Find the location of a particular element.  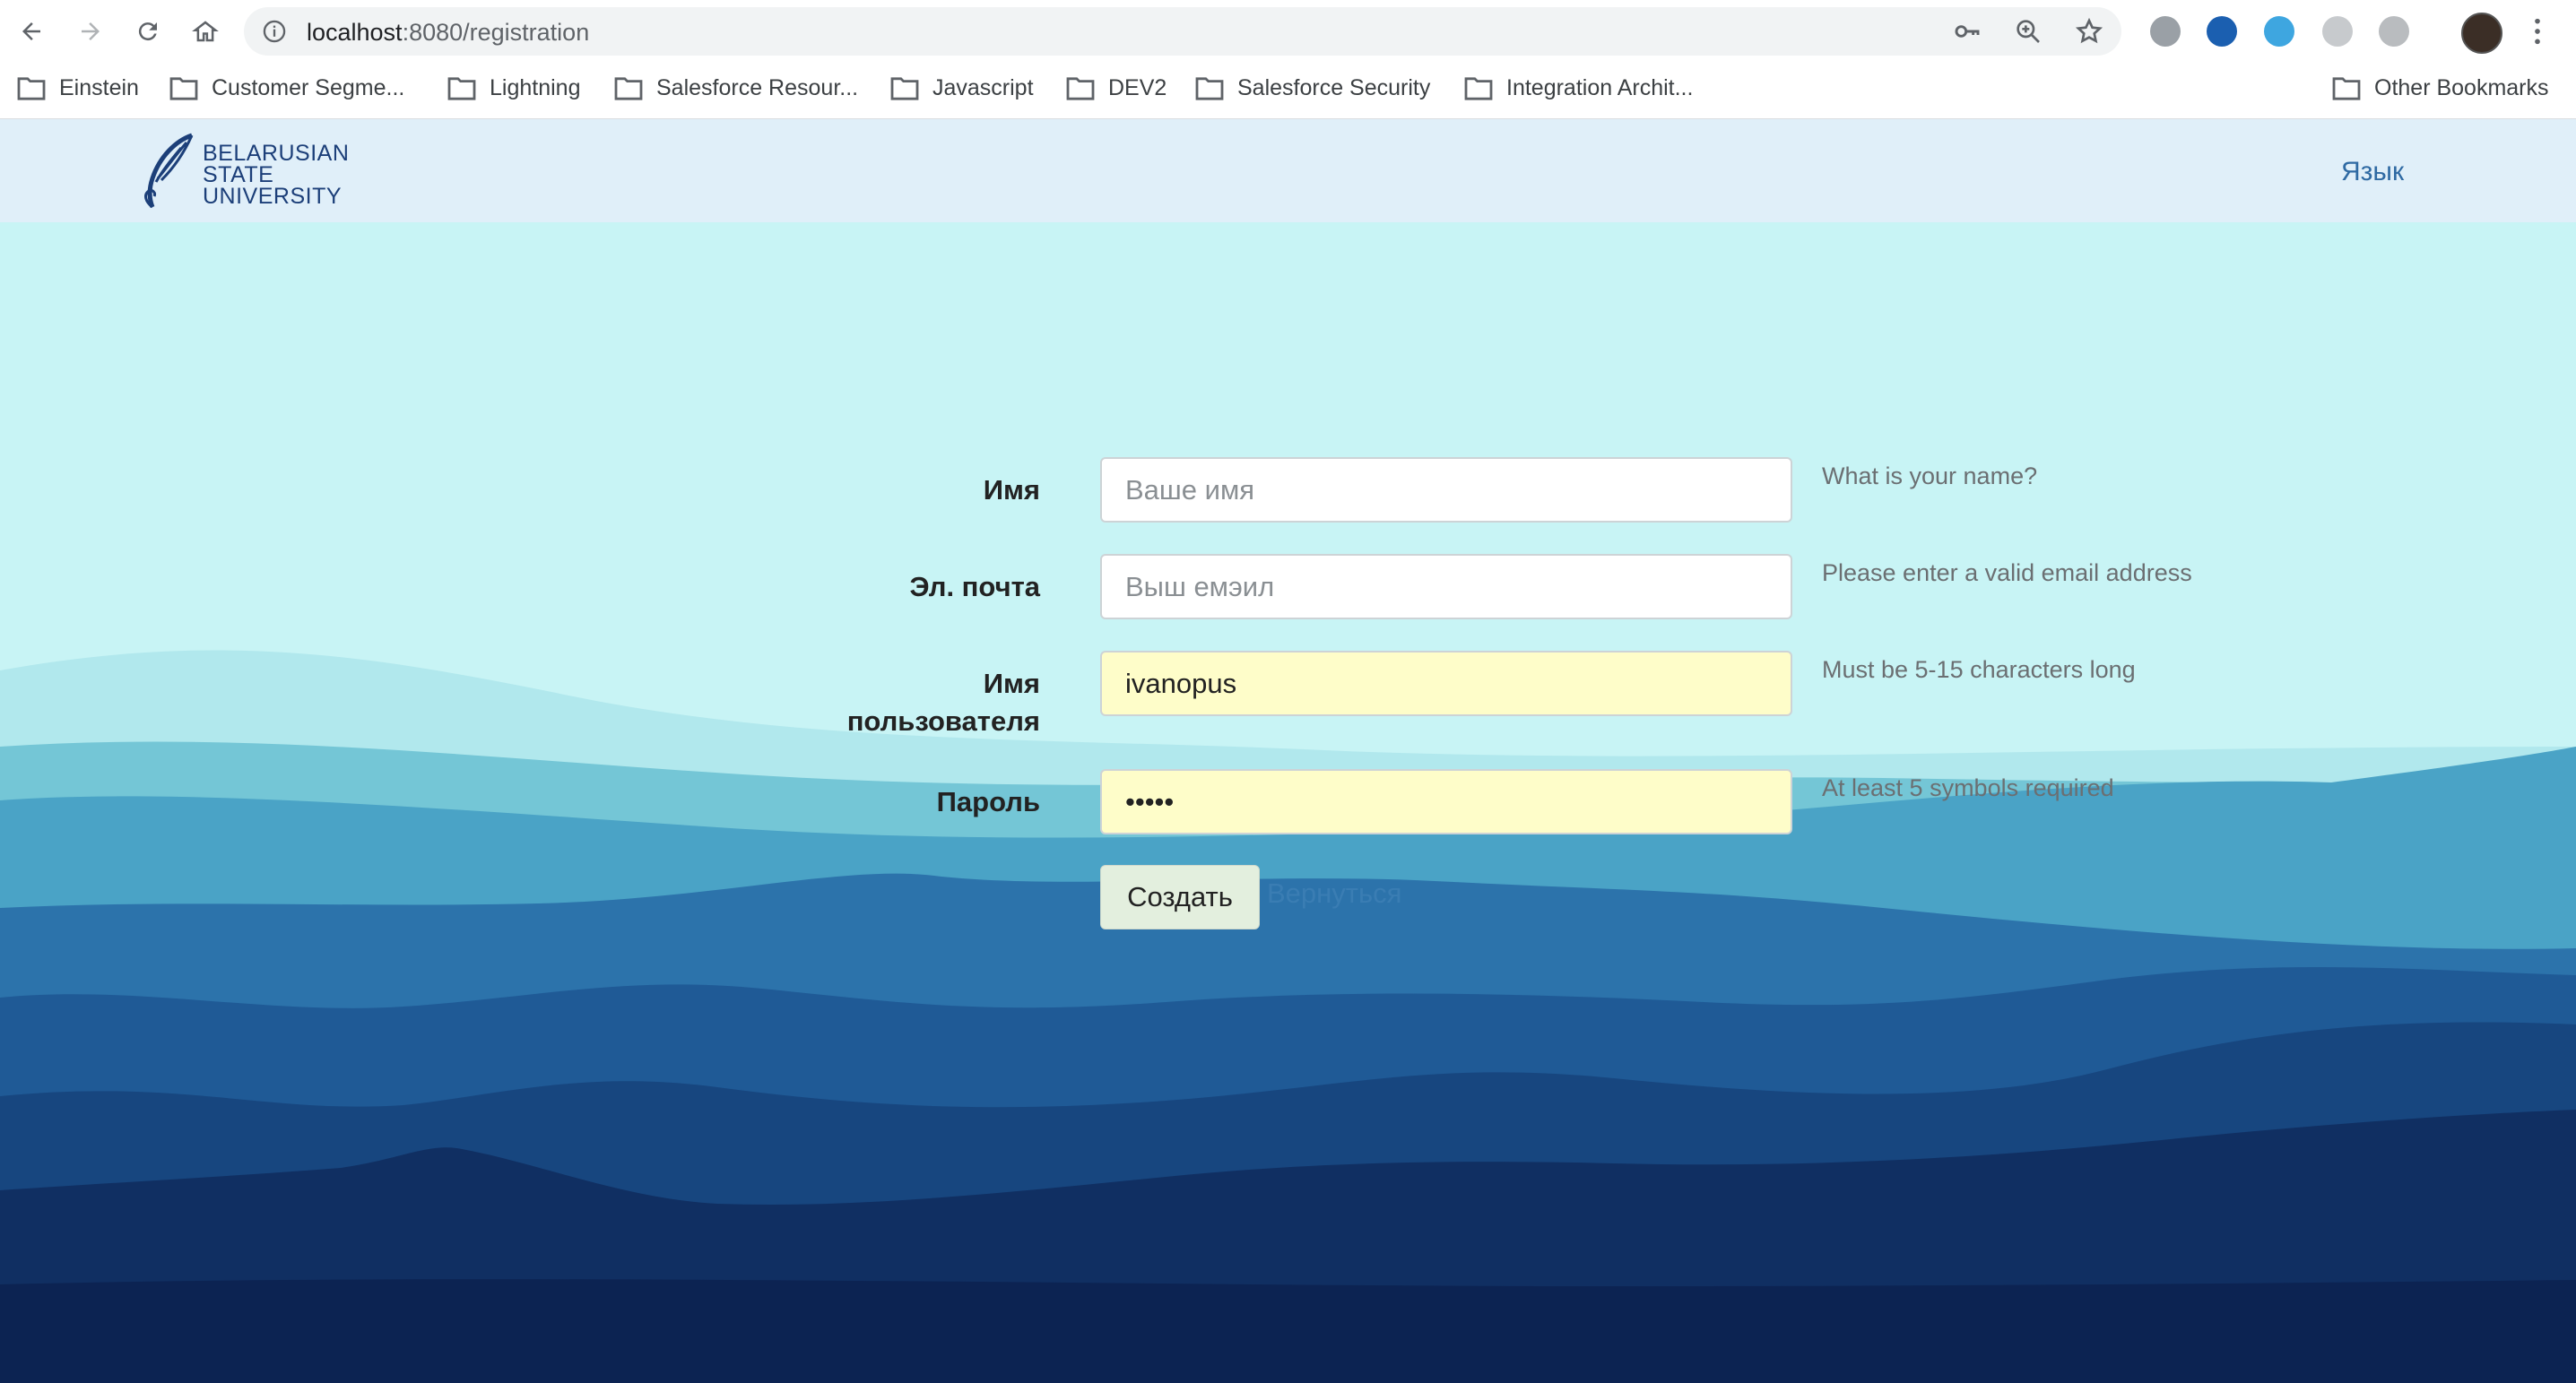

name-input is located at coordinates (1446, 490).